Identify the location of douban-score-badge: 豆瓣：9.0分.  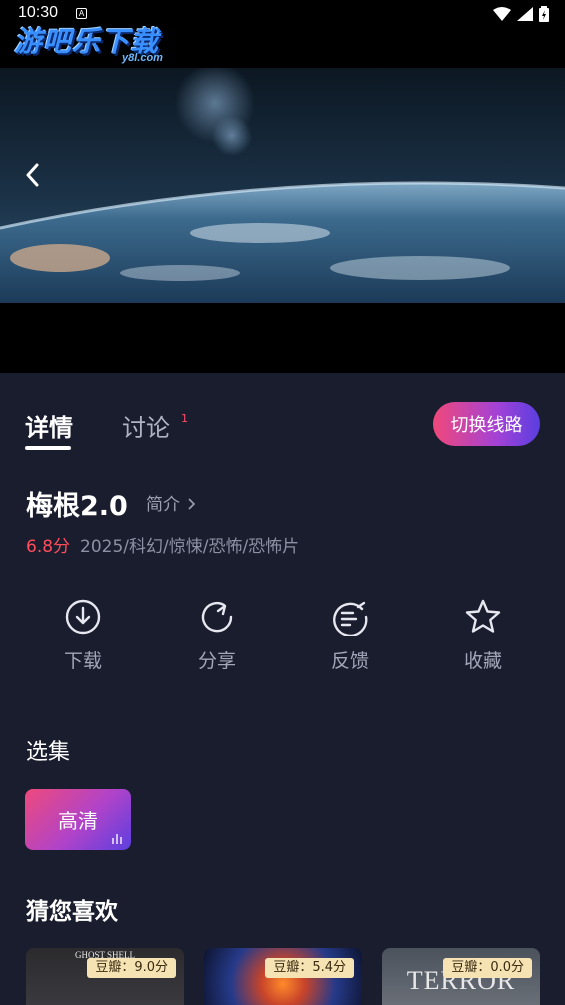
(131, 968).